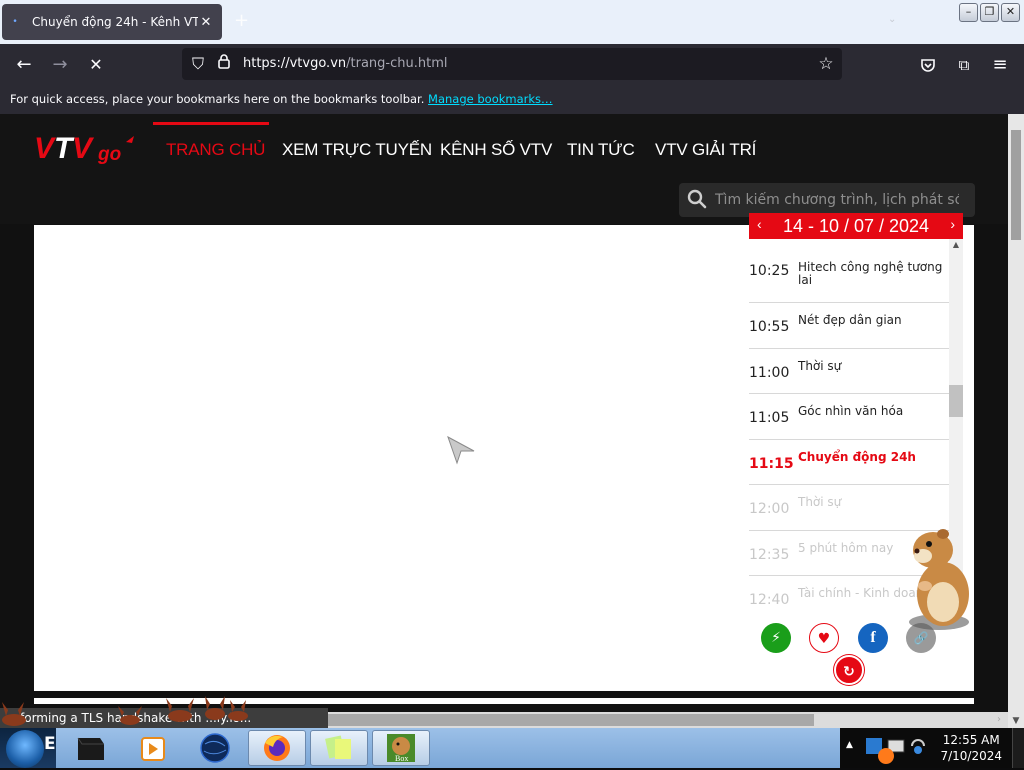 This screenshot has width=1024, height=770. Describe the element at coordinates (277, 748) in the screenshot. I see `taskbar-app-firefox-icon` at that location.